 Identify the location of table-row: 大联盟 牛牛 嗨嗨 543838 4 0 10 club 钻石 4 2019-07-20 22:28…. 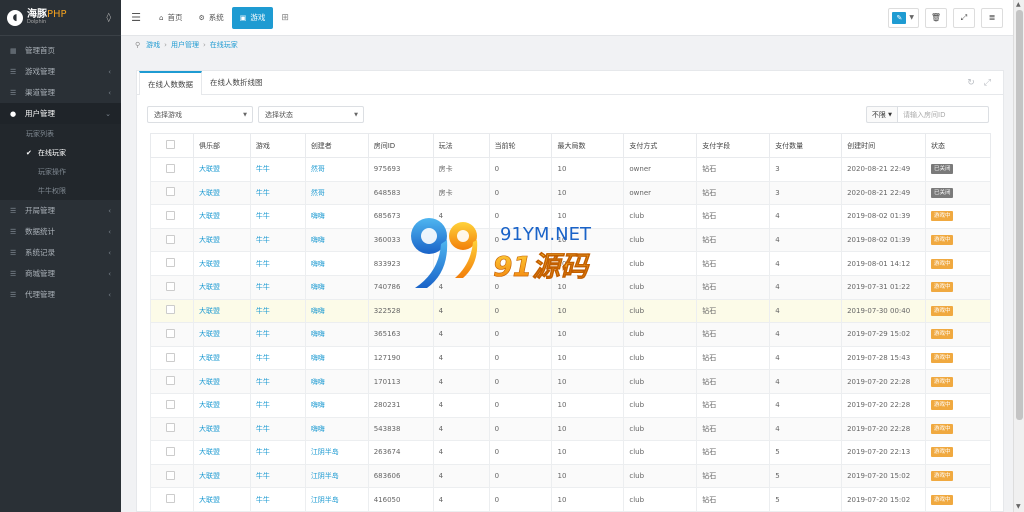
(571, 429).